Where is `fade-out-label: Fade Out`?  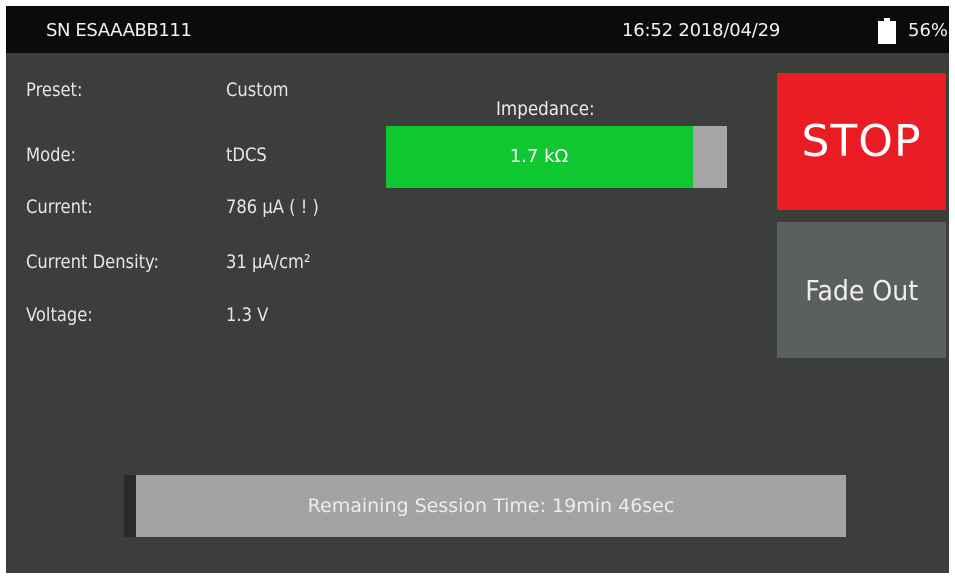 fade-out-label: Fade Out is located at coordinates (861, 290).